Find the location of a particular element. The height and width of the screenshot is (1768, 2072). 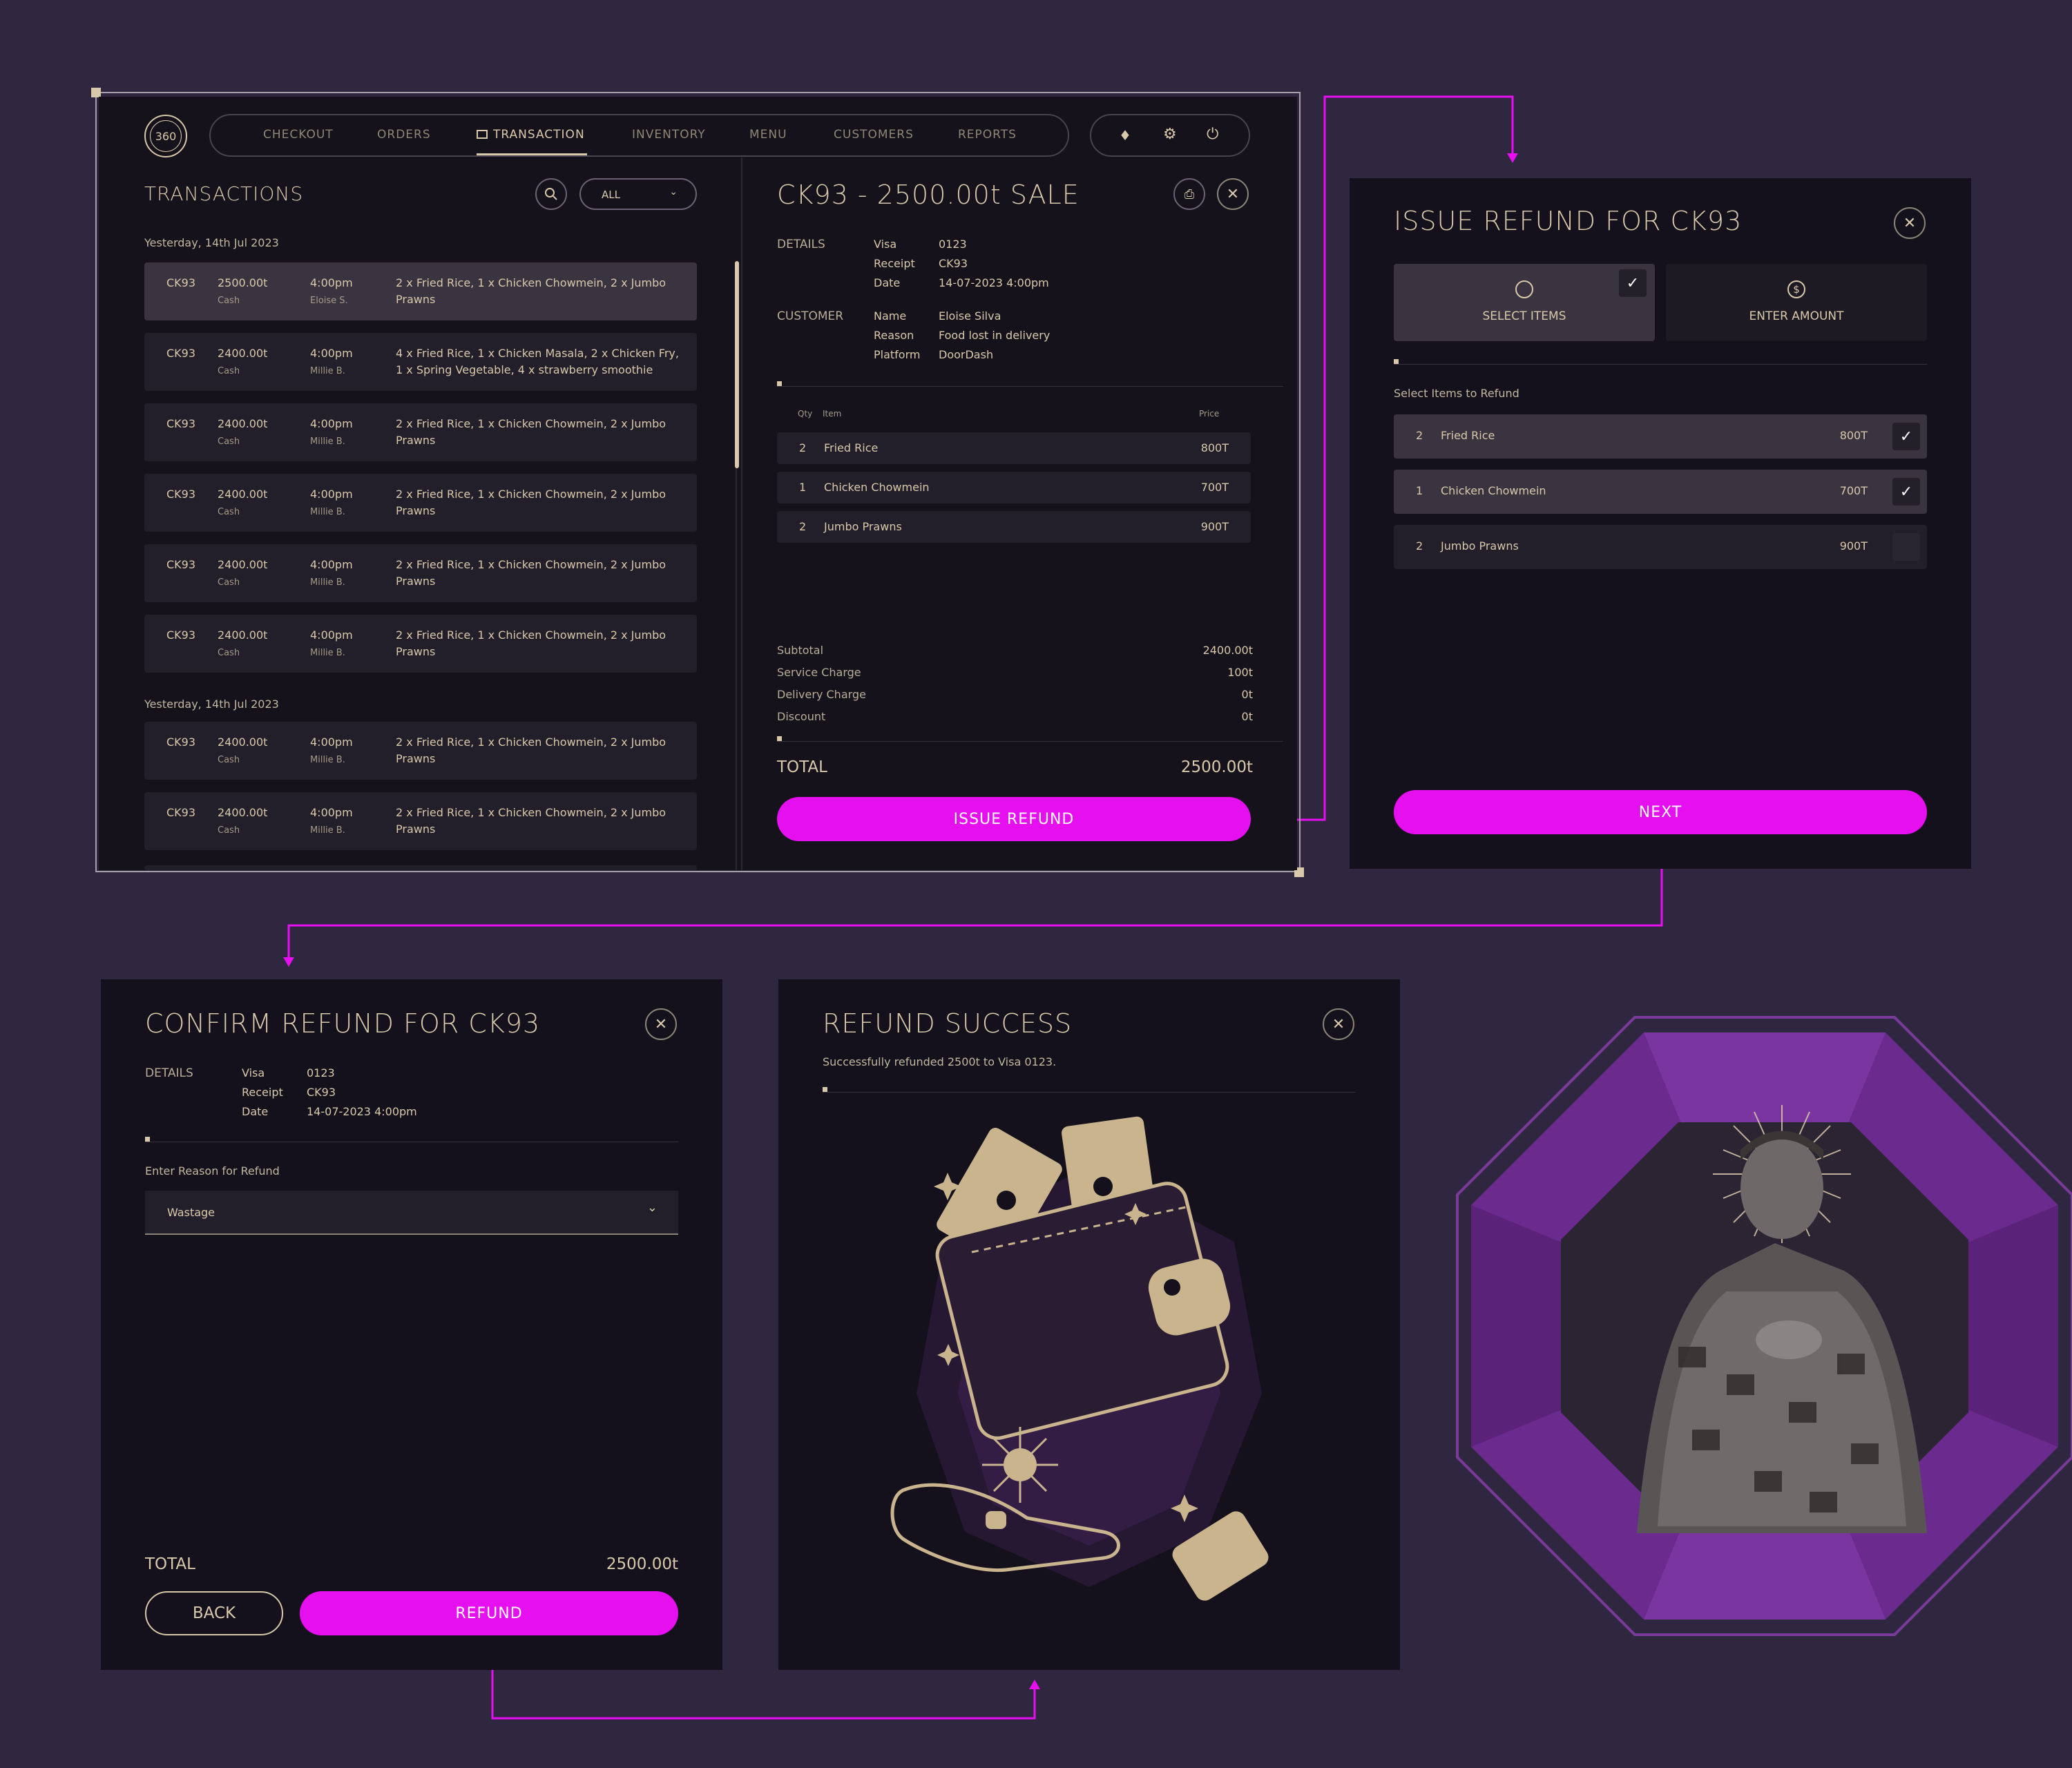

line-qty: 2 is located at coordinates (803, 526).